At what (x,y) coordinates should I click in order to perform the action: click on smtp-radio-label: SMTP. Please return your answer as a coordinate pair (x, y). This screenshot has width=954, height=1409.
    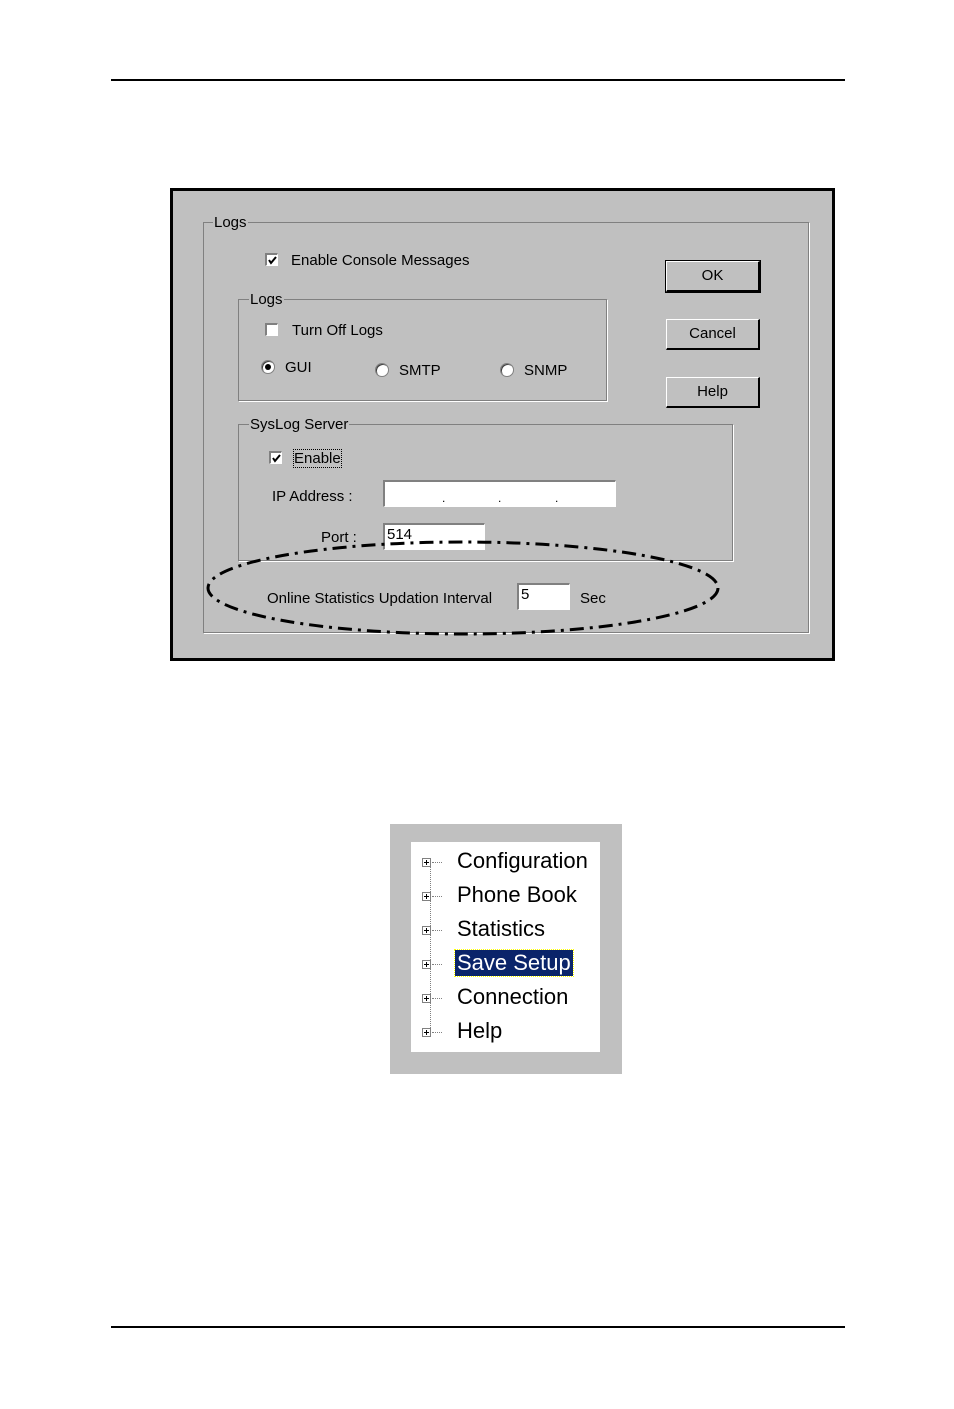
    Looking at the image, I should click on (420, 370).